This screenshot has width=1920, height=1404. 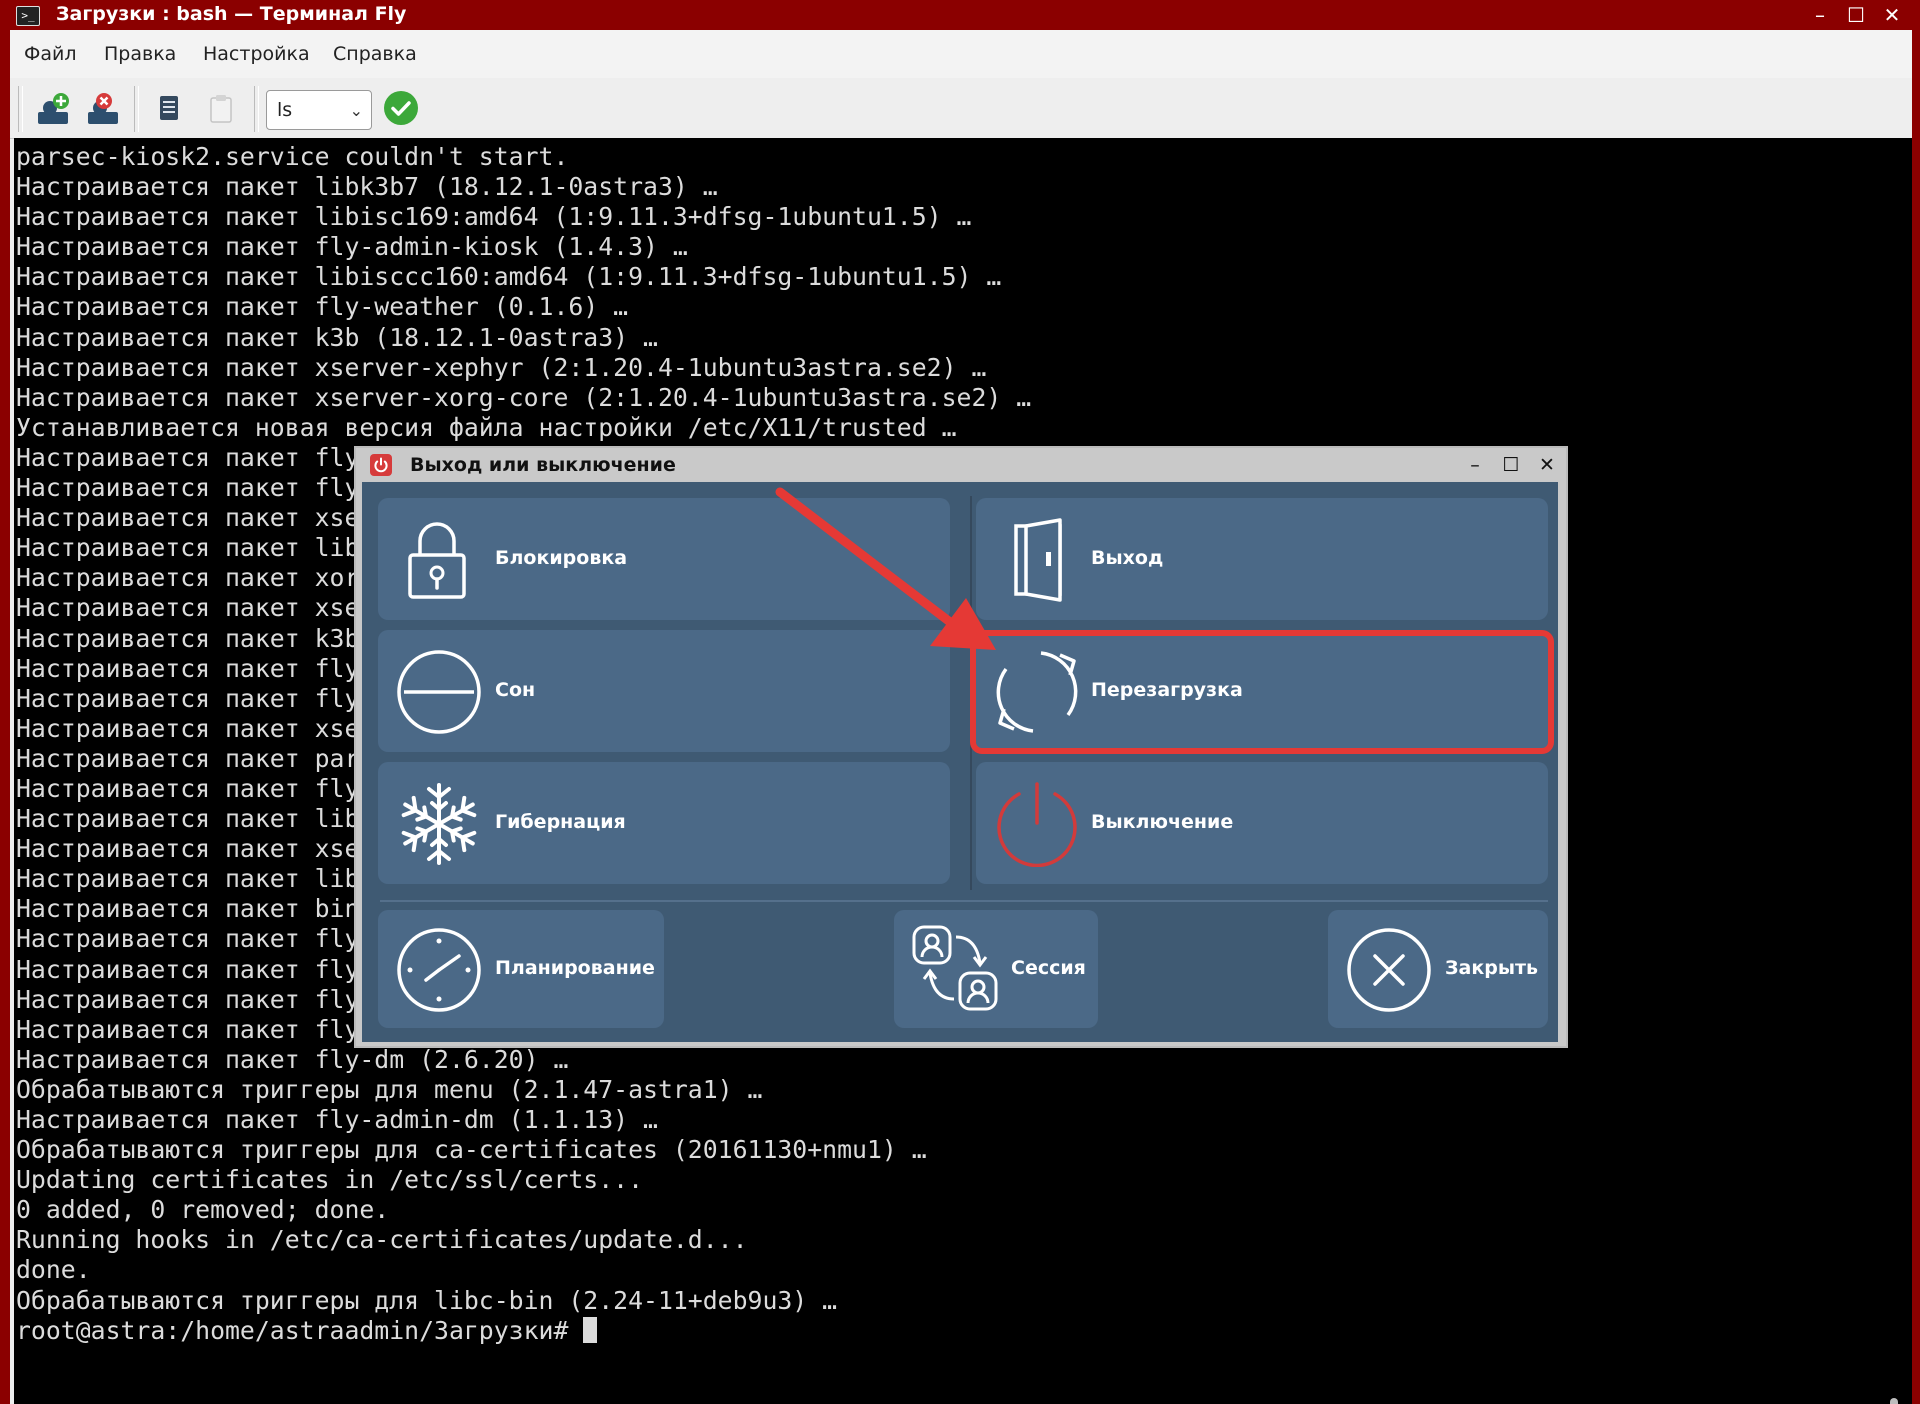 I want to click on reboot-highlight-frame, so click(x=1262, y=692).